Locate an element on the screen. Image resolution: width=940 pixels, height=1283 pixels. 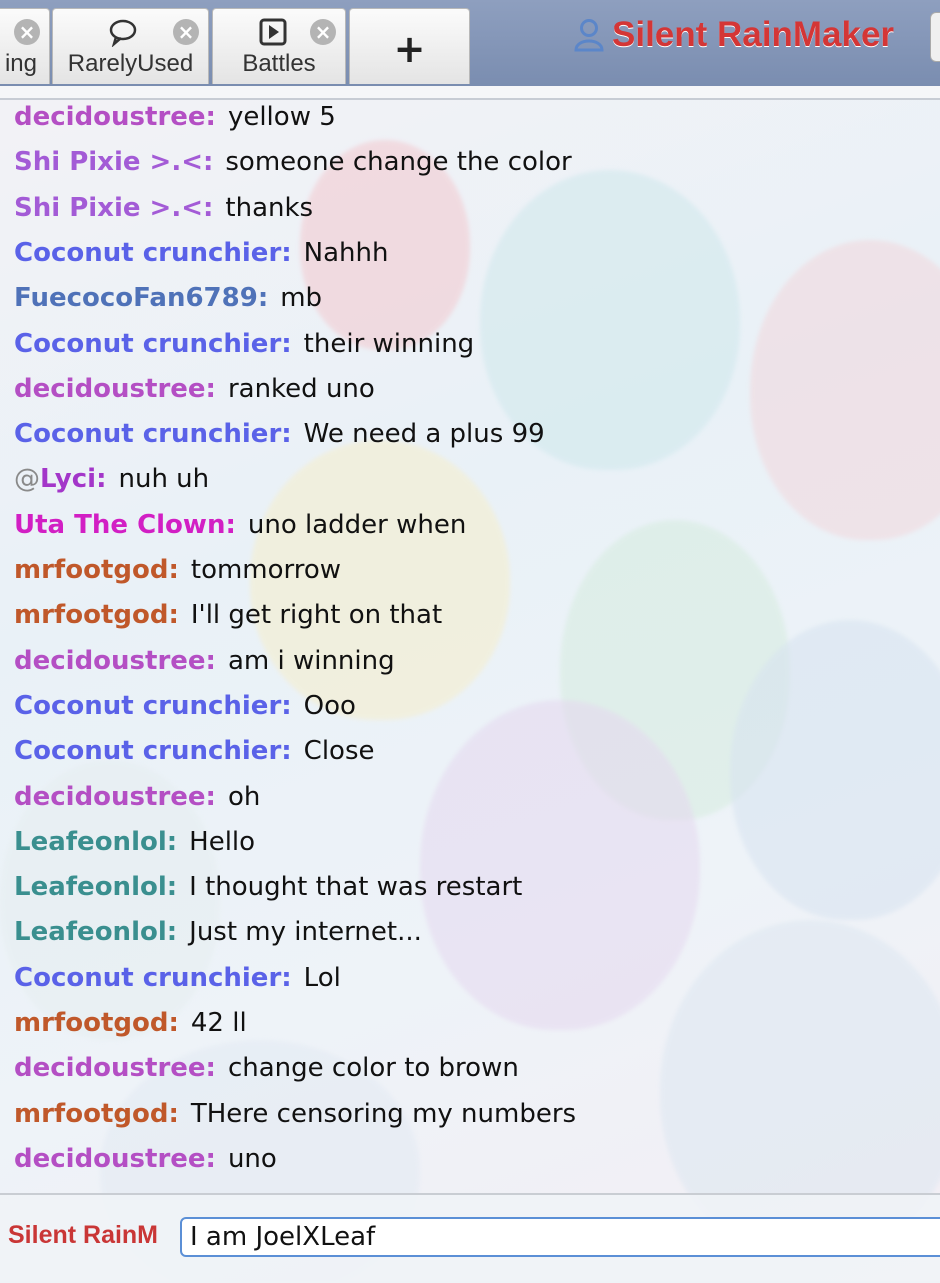
message-text: uno is located at coordinates (252, 1158).